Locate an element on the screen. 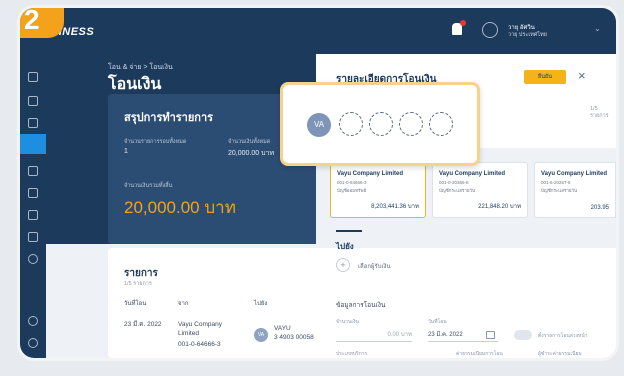 Image resolution: width=624 pixels, height=376 pixels. user-avatar-icon is located at coordinates (490, 30).